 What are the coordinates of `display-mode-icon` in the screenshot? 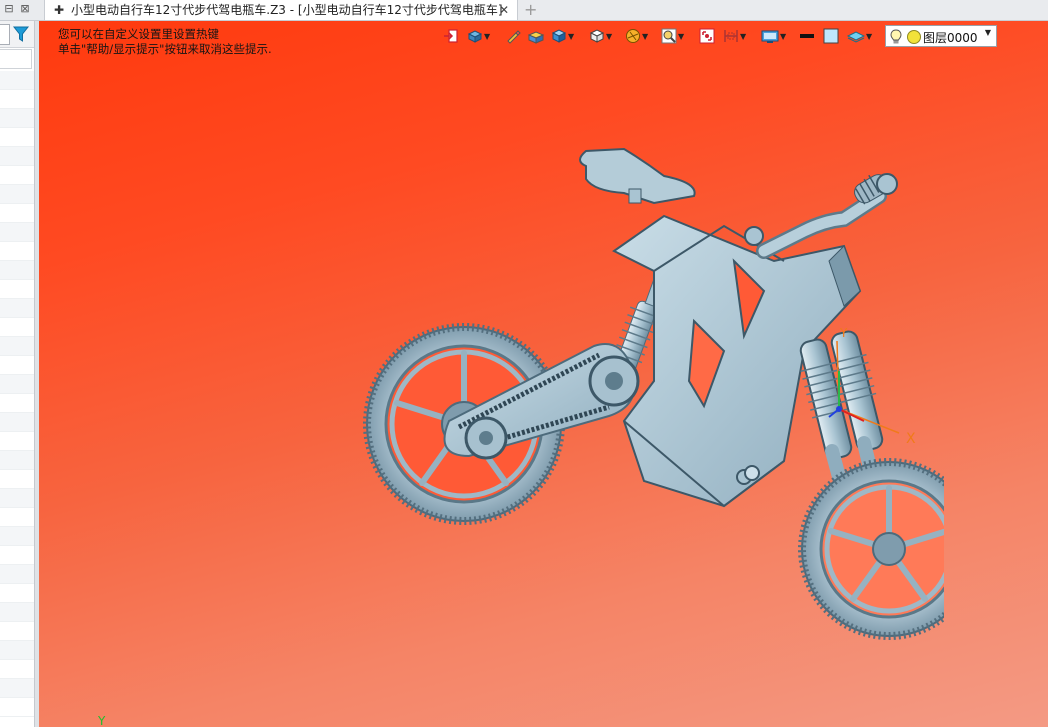 It's located at (633, 36).